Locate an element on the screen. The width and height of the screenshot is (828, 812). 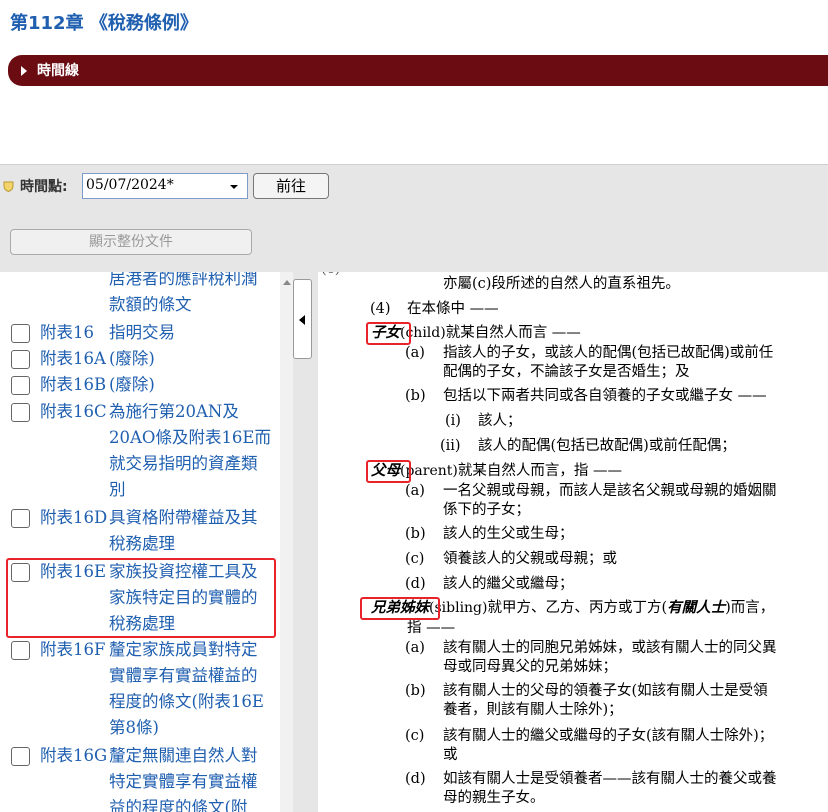
toc-title-line: (廢除) is located at coordinates (132, 358).